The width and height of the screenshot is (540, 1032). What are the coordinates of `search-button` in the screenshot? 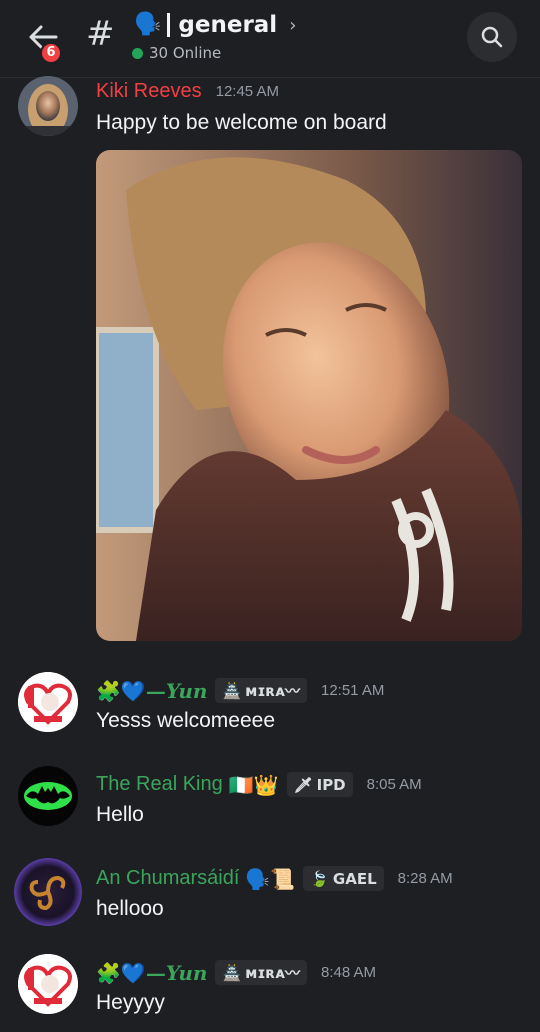 It's located at (492, 37).